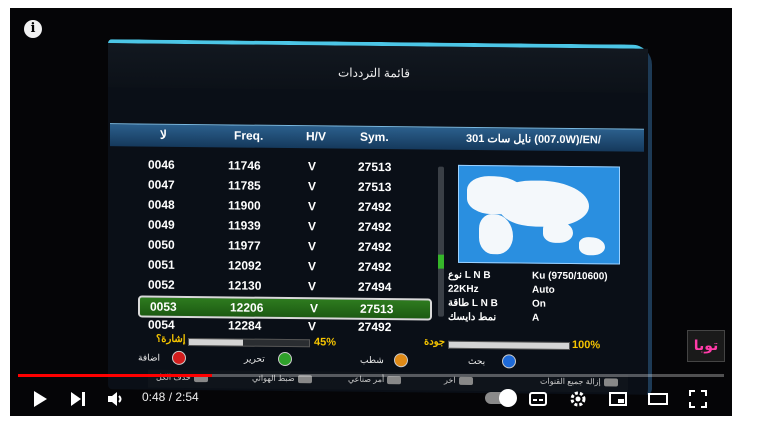 The height and width of the screenshot is (425, 760). I want to click on cell-freq: 12284, so click(245, 325).